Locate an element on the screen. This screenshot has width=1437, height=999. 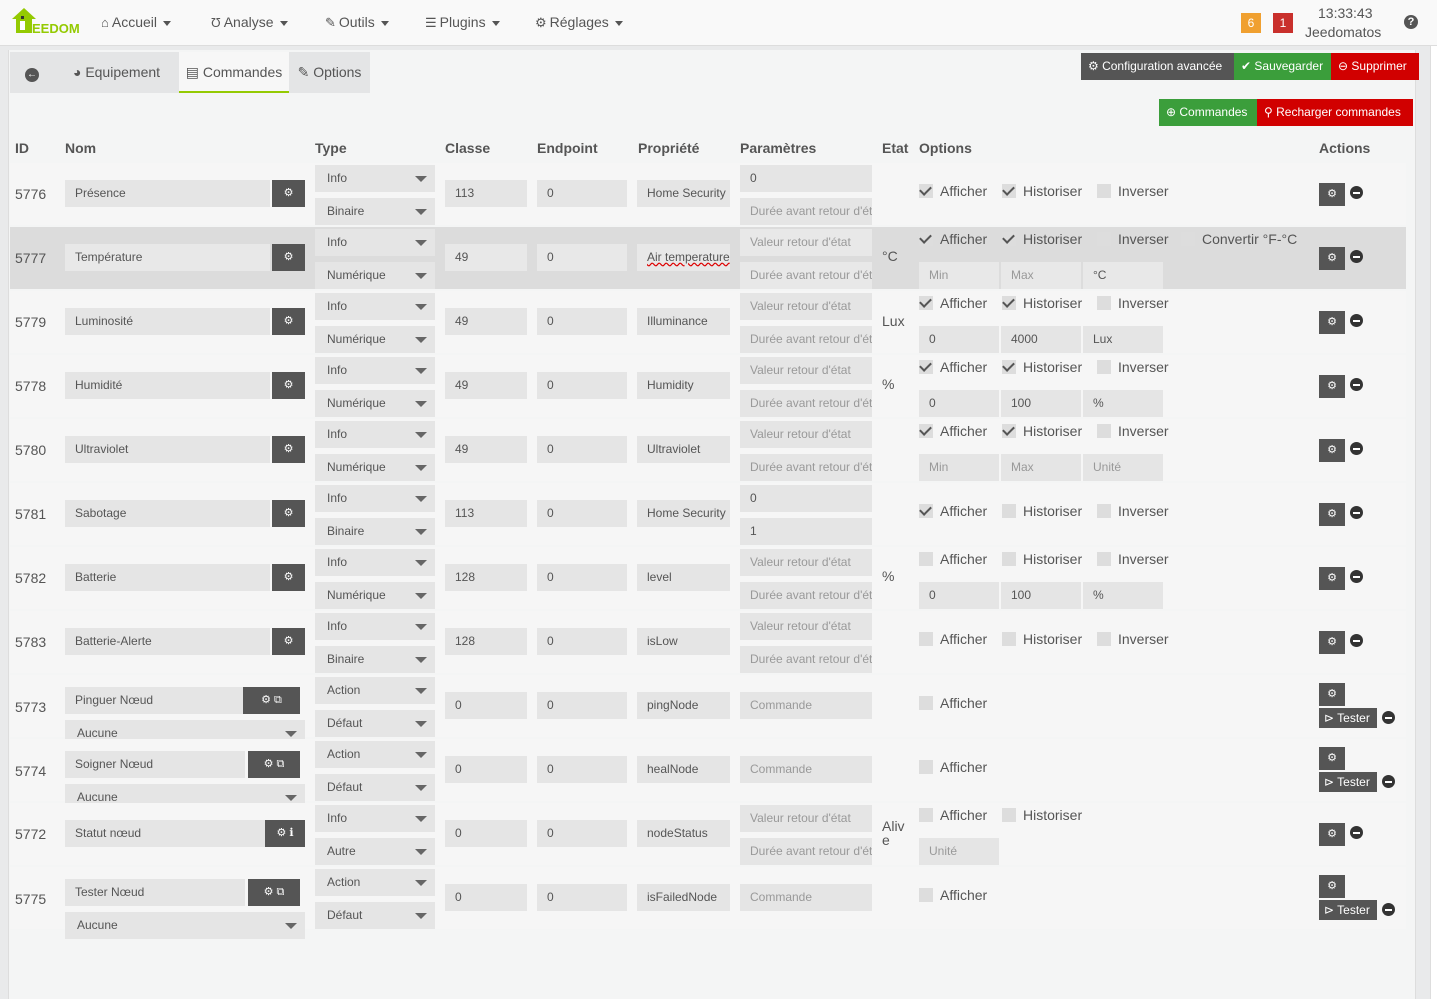
delete-button: ⊖ Supprimer is located at coordinates (1375, 66).